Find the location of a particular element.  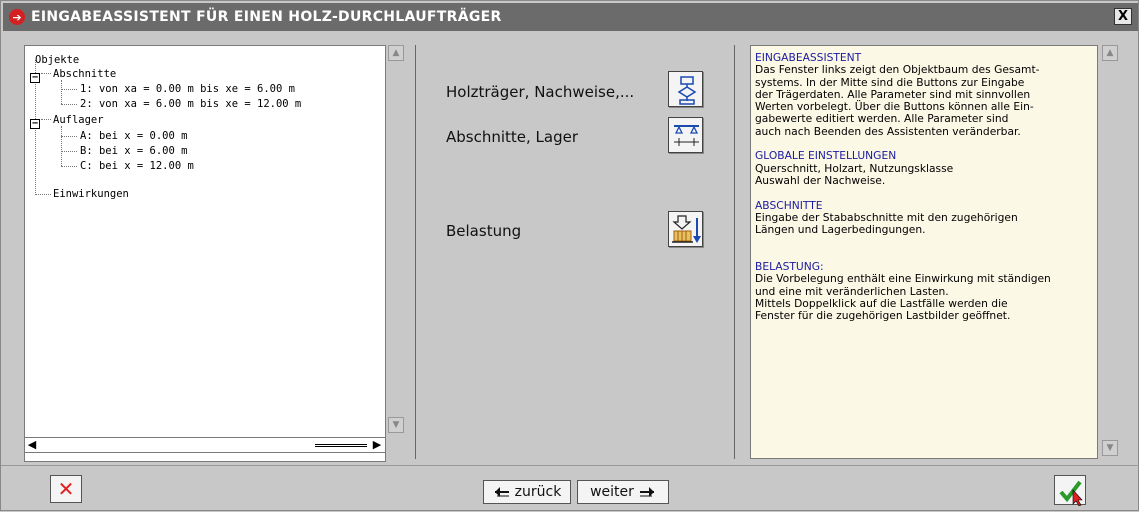

tree-vertical-scrollbar: ▲ ▼ is located at coordinates (396, 240).